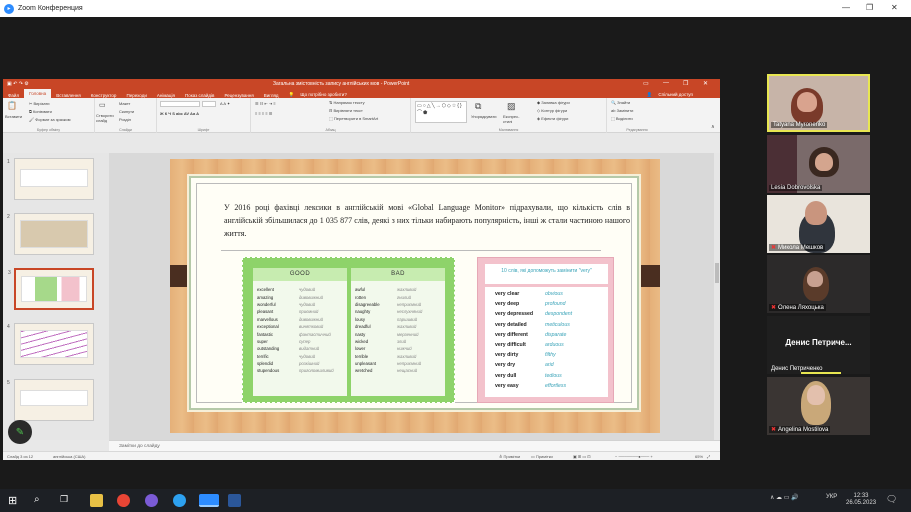  What do you see at coordinates (646, 83) in the screenshot?
I see `ribbon-display-icon: ▭` at bounding box center [646, 83].